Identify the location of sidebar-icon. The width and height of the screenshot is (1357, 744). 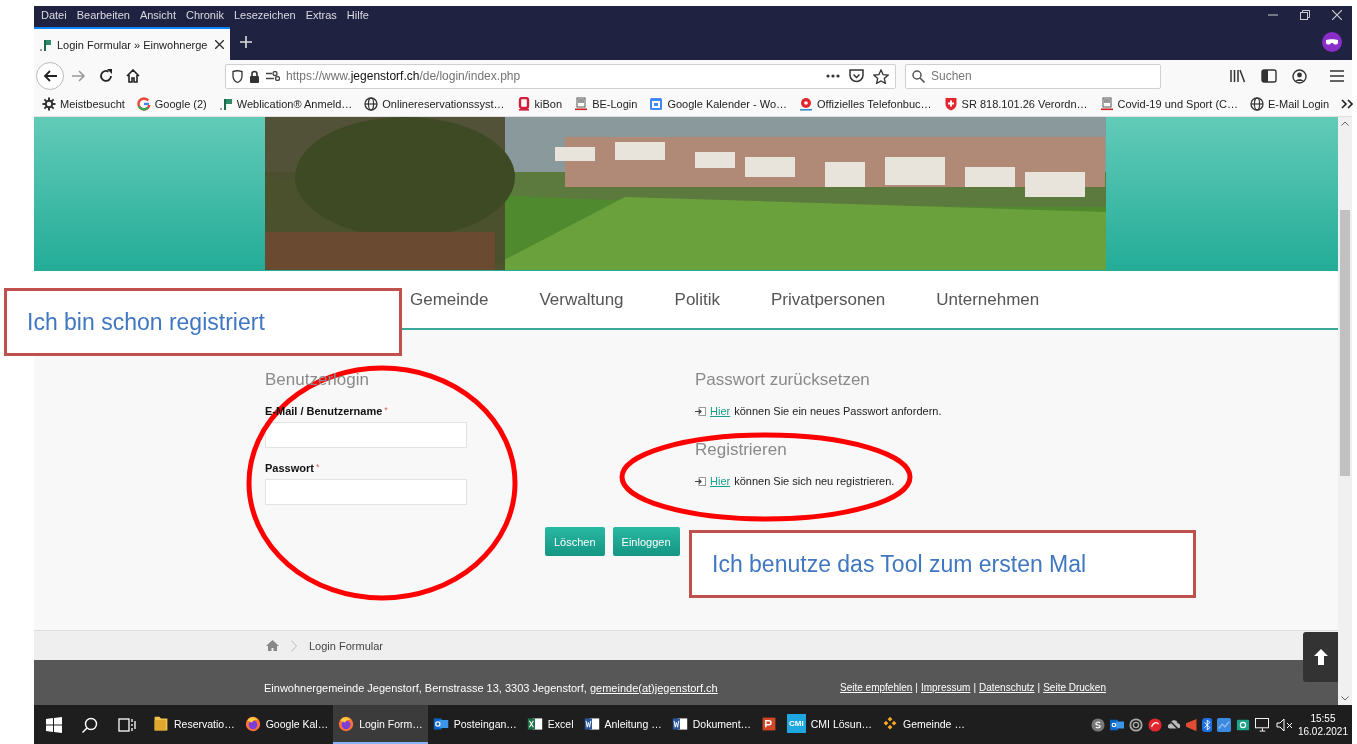
(1269, 76).